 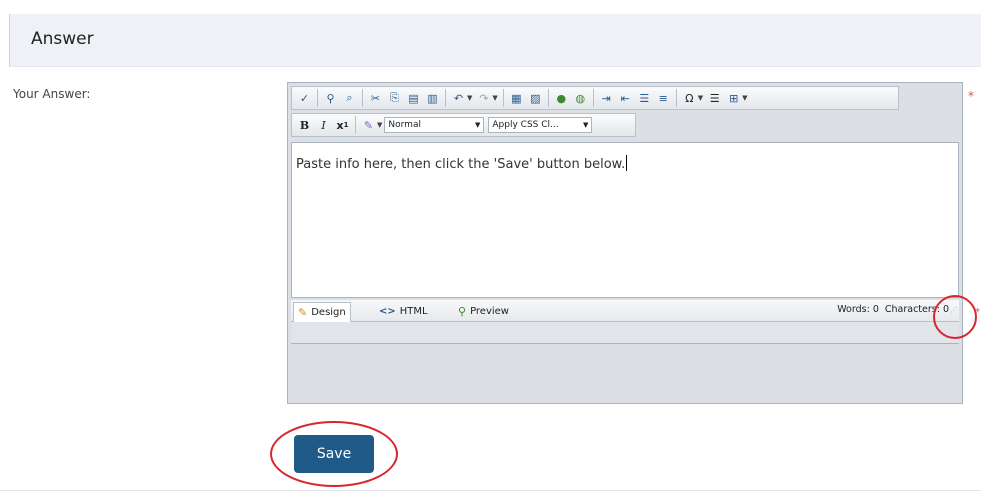 I want to click on save-button: Save, so click(x=334, y=454).